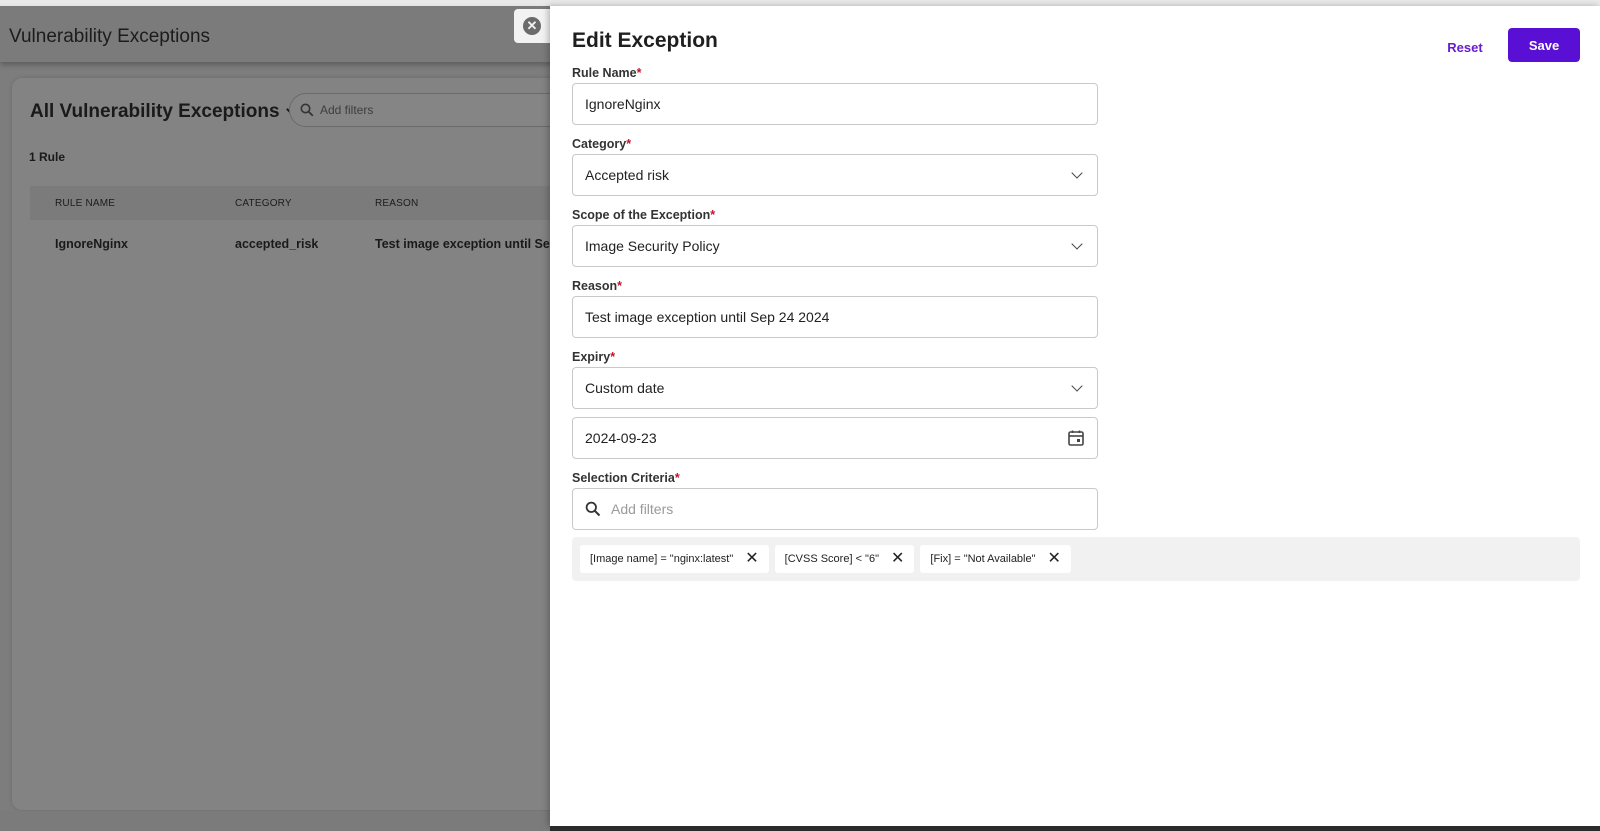 The image size is (1600, 831). Describe the element at coordinates (835, 438) in the screenshot. I see `expiry-date-input: 2024-09-23` at that location.